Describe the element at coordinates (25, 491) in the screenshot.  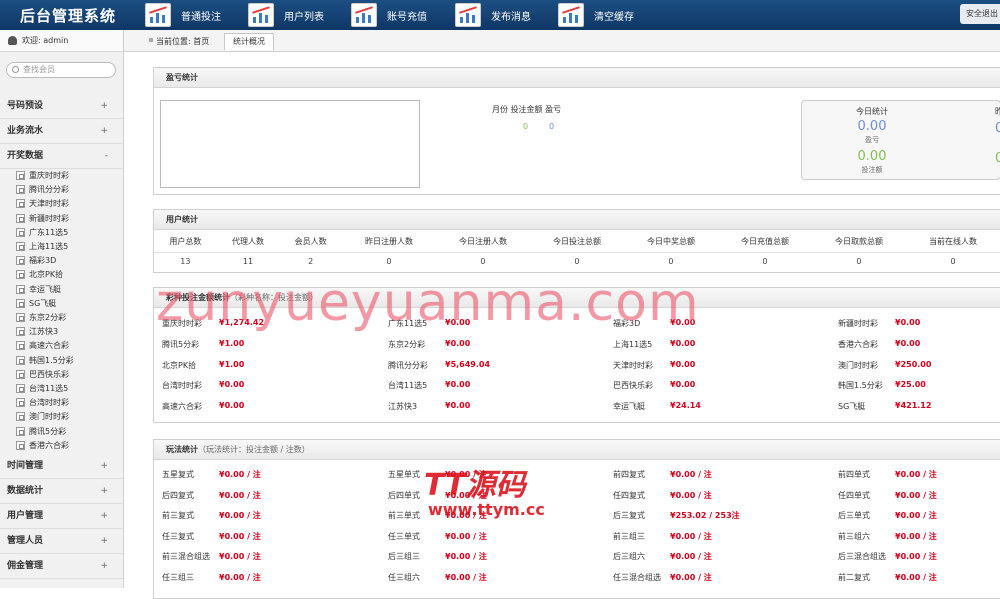
I see `sidebar-menu-label: 数据统计` at that location.